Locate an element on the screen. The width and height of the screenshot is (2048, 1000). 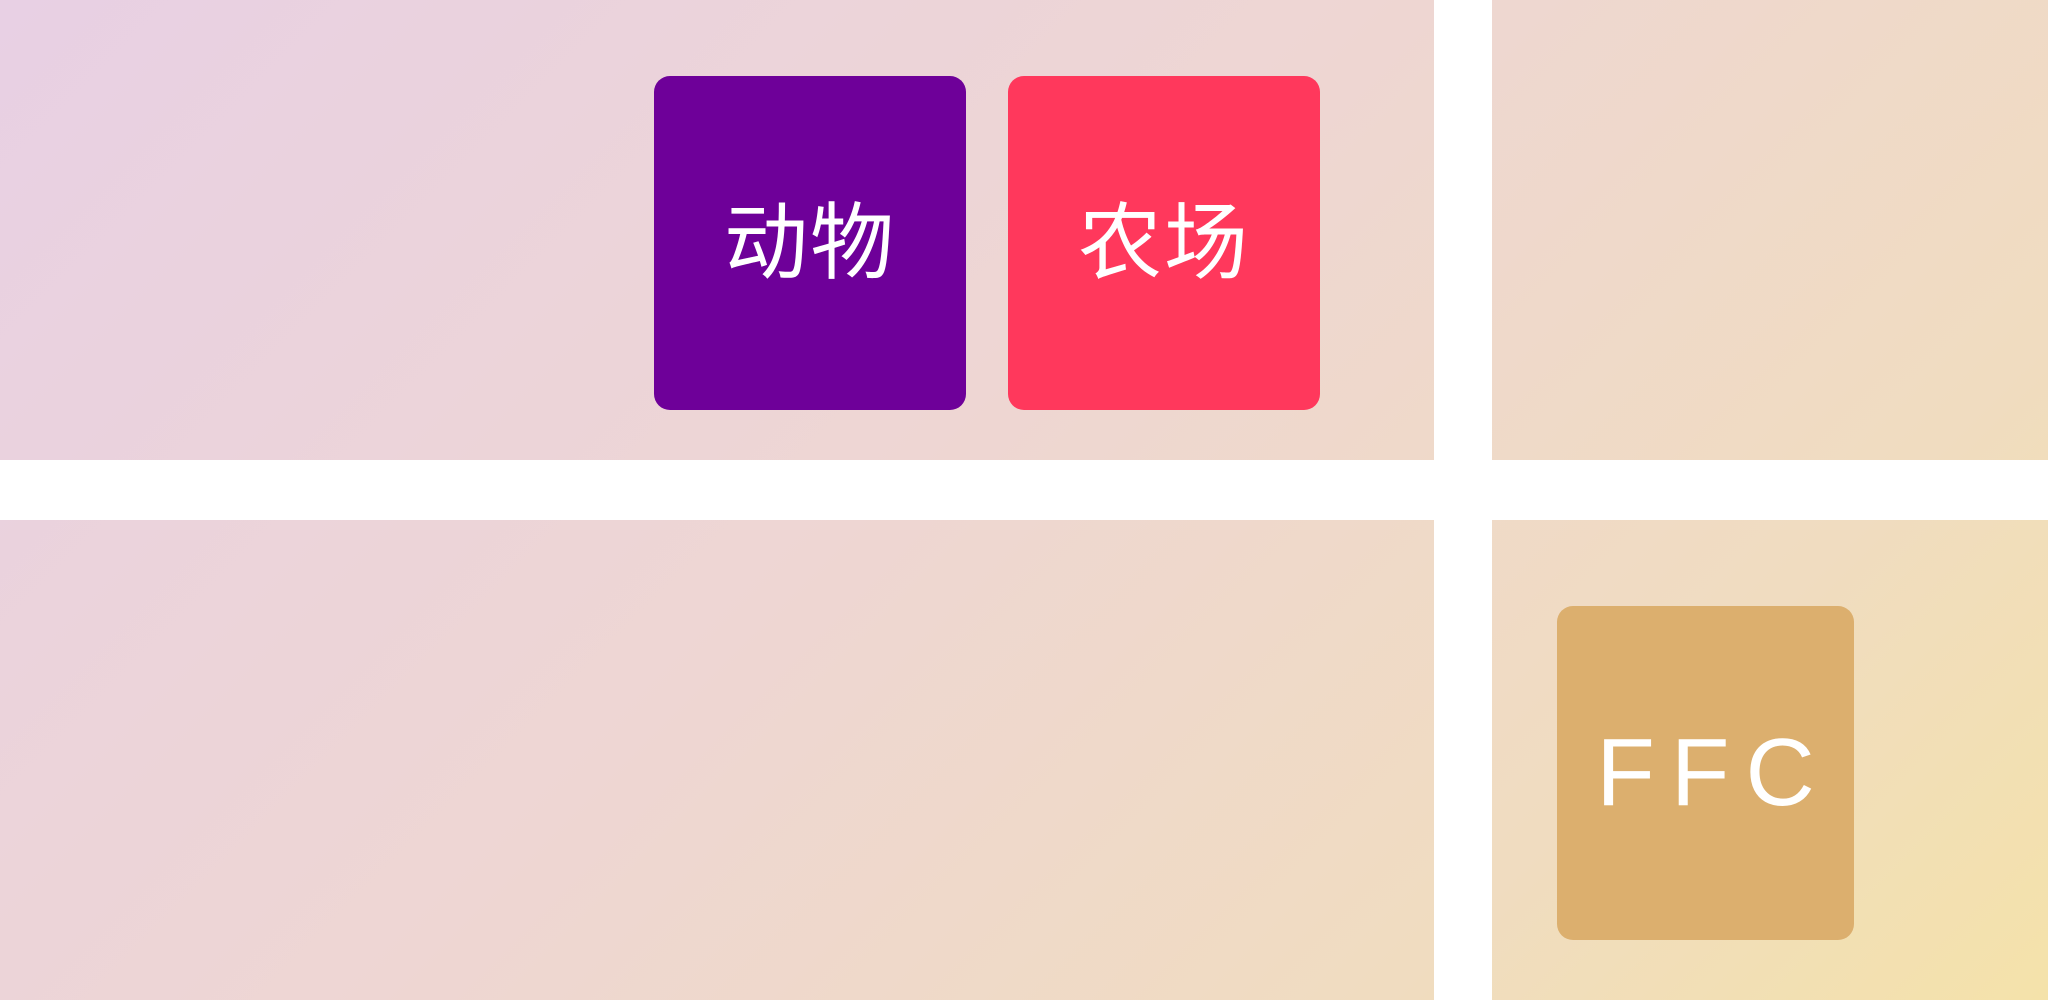
ffc-tile-label: FFC is located at coordinates (1713, 772).